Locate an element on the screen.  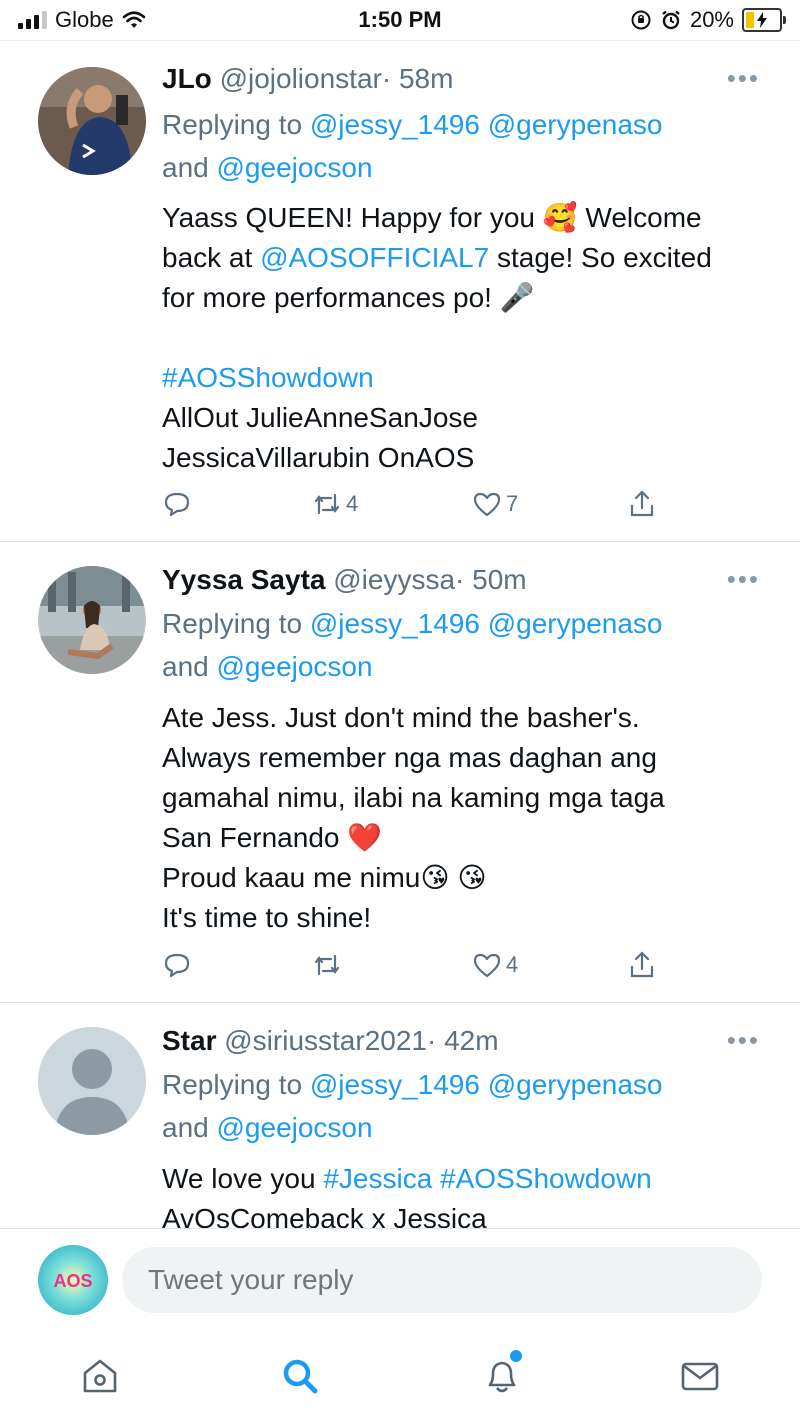
tweet-time: · 58m is located at coordinates (417, 78).